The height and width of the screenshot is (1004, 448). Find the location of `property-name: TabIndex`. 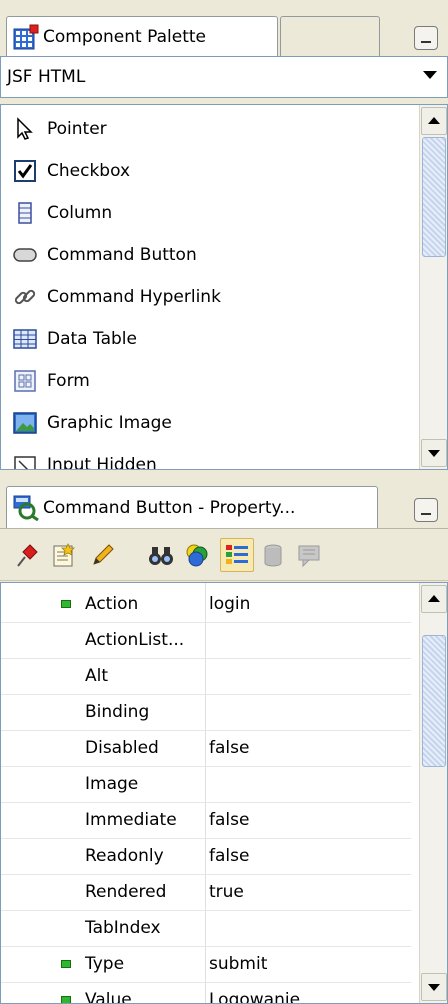

property-name: TabIndex is located at coordinates (123, 928).